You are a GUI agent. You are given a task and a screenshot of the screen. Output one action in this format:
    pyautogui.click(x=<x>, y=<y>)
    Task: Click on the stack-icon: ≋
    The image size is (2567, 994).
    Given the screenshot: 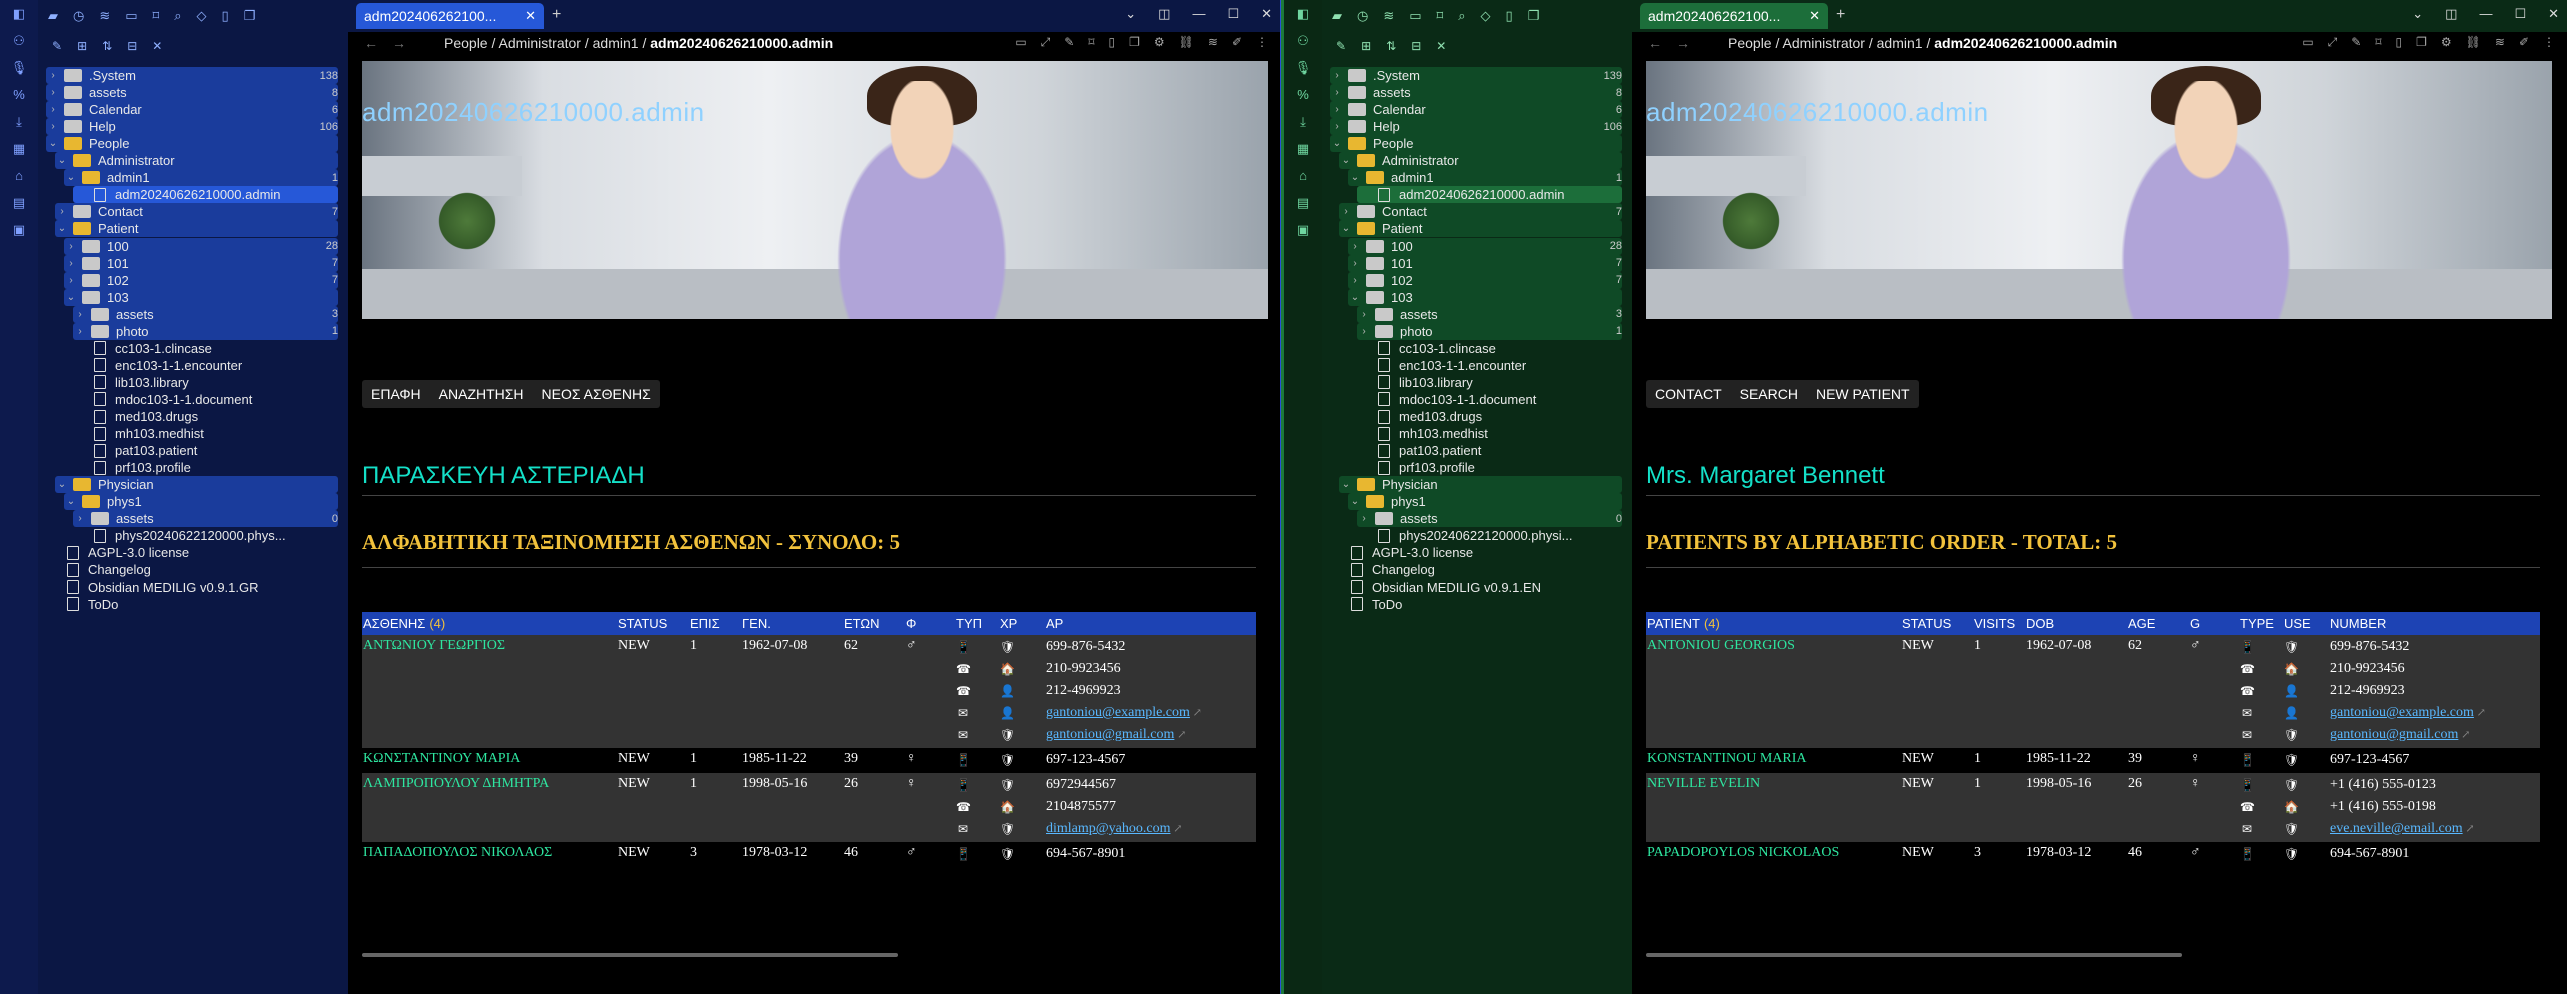 What is the action you would take?
    pyautogui.click(x=104, y=16)
    